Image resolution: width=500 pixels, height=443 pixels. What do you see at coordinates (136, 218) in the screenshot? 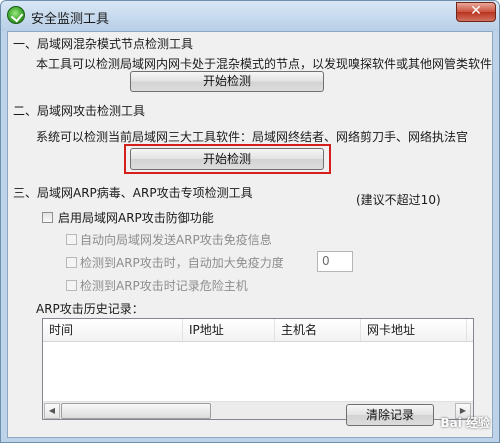
I see `enable-arp-defense-label: 启用局域网ARP攻击防御功能` at bounding box center [136, 218].